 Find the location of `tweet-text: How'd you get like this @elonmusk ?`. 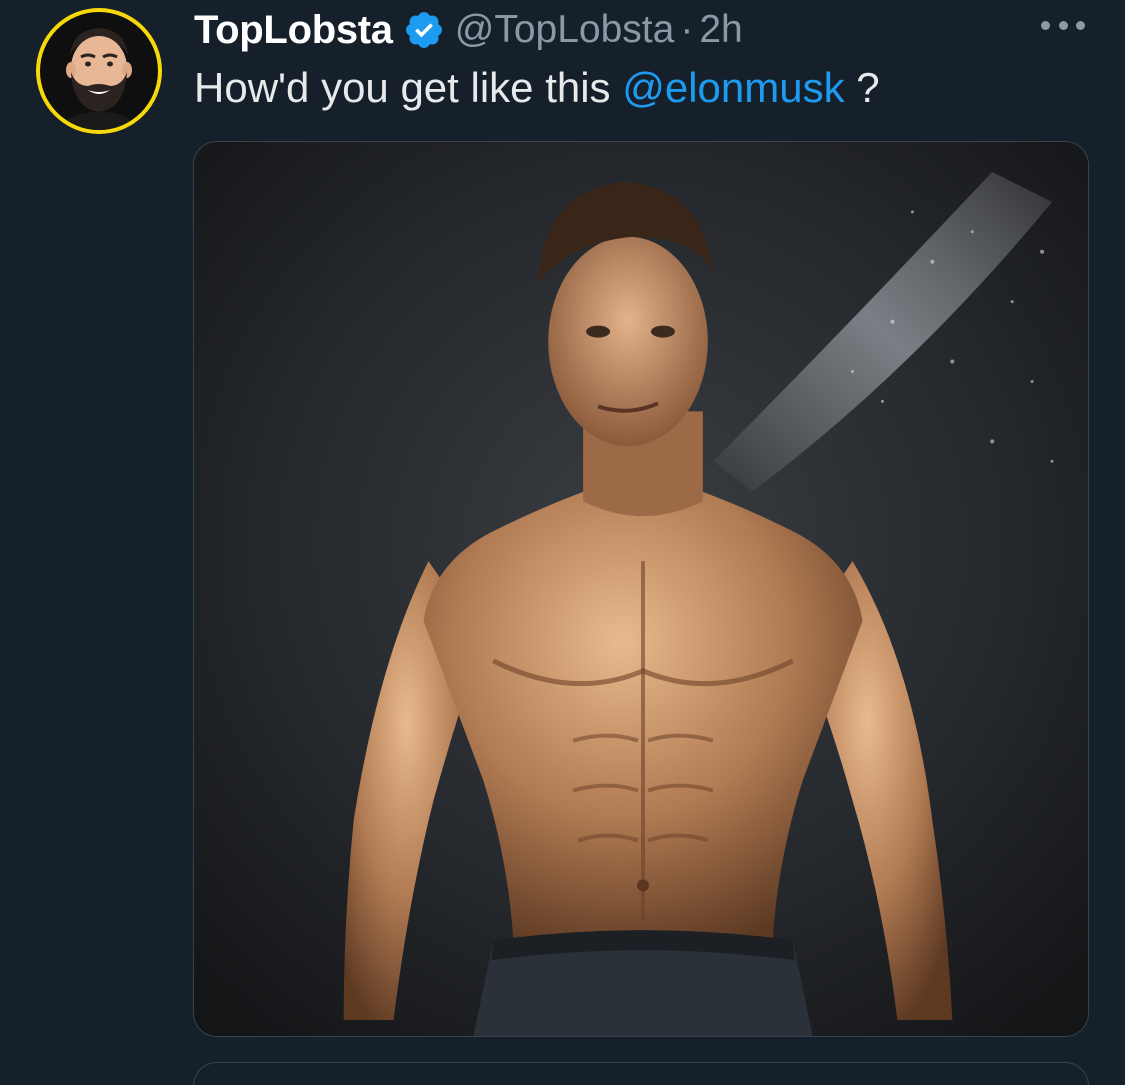

tweet-text: How'd you get like this @elonmusk ? is located at coordinates (537, 88).